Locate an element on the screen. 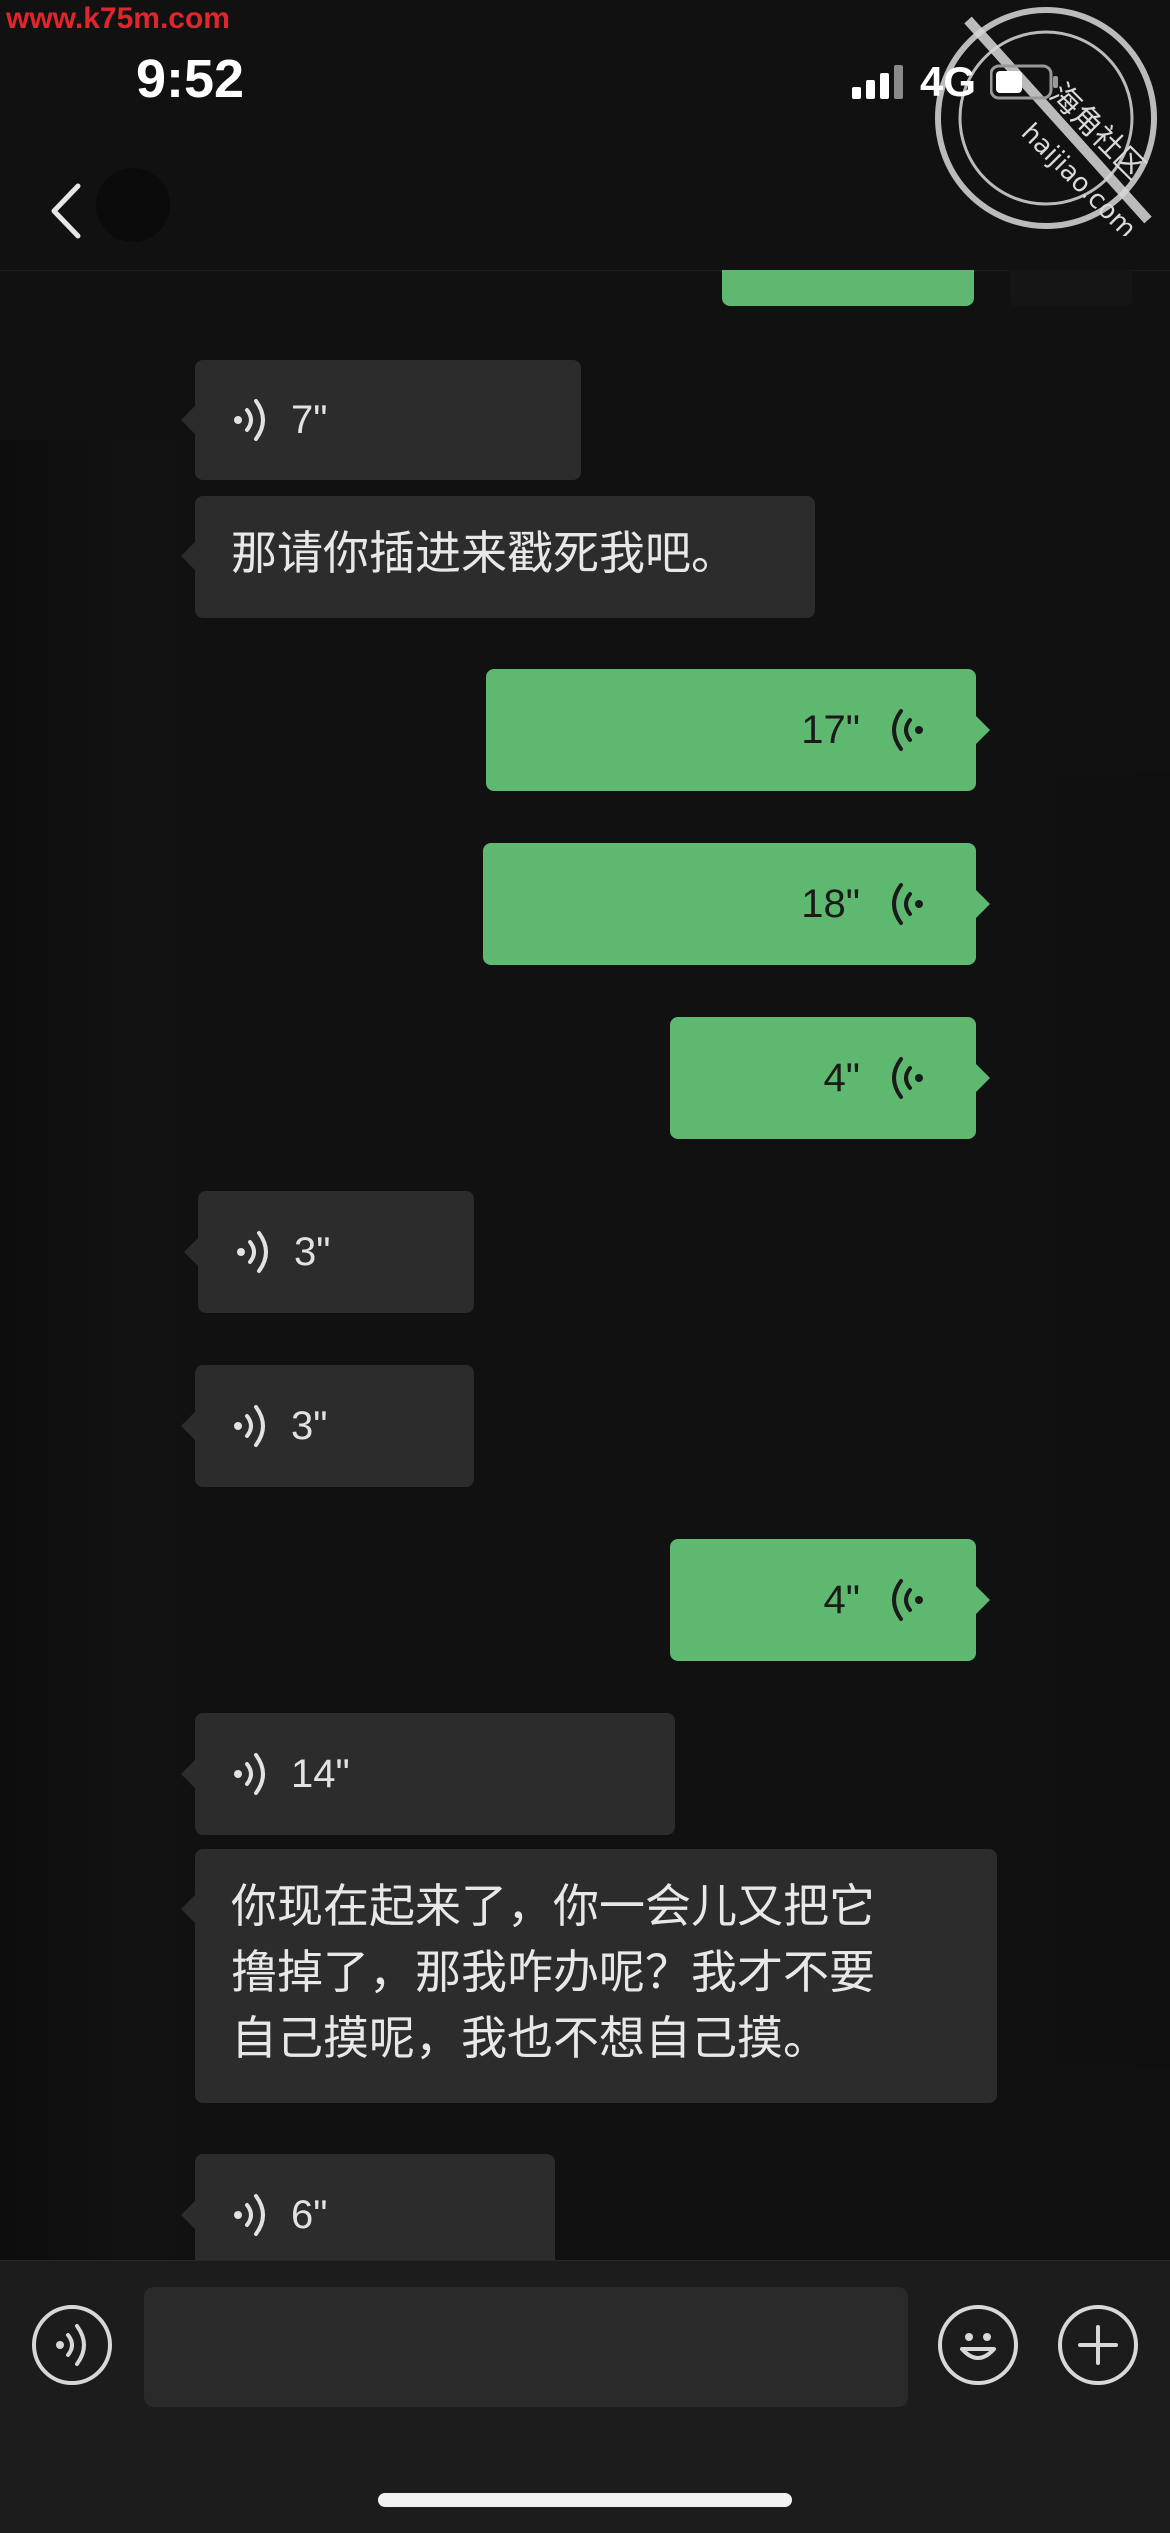 The height and width of the screenshot is (2533, 1170). voice-message-incoming: 14" is located at coordinates (428, 1774).